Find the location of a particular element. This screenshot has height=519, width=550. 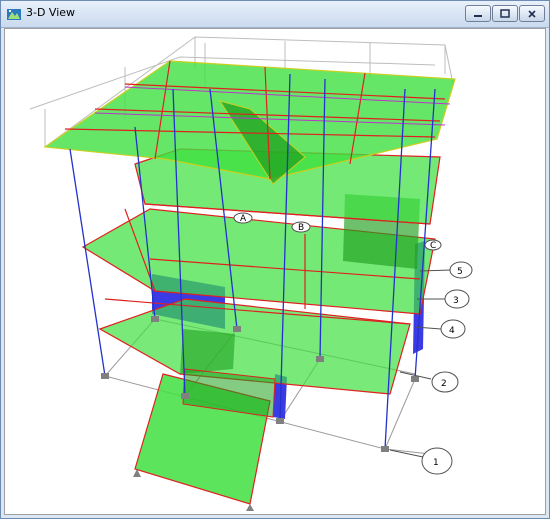

window-title: 3-D View is located at coordinates (51, 12).